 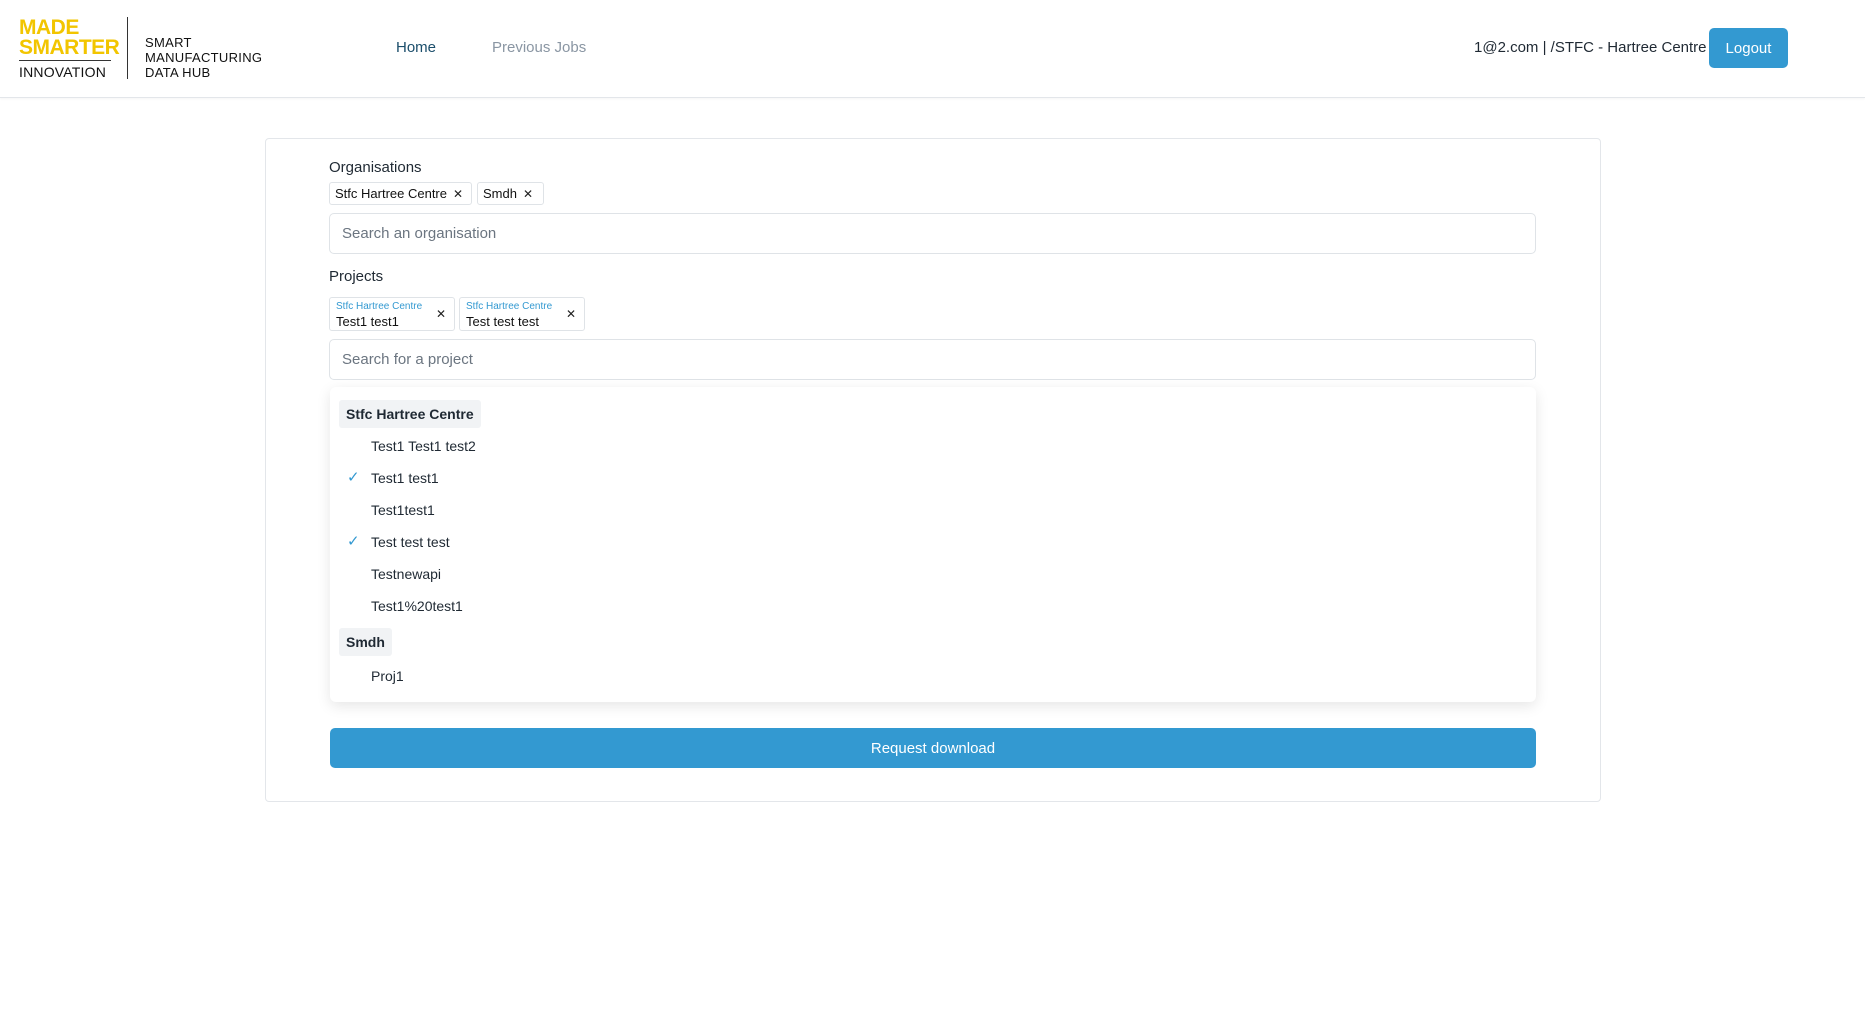 What do you see at coordinates (356, 276) in the screenshot?
I see `projects-label: Projects` at bounding box center [356, 276].